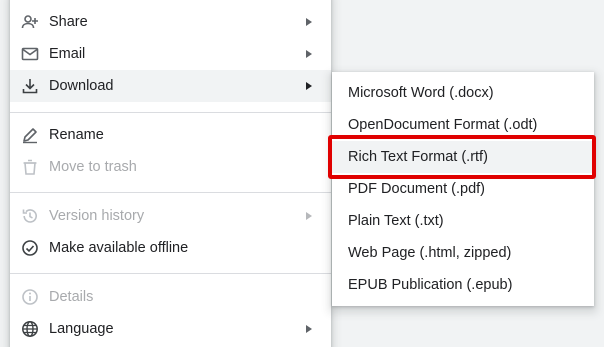 The image size is (604, 347). Describe the element at coordinates (416, 189) in the screenshot. I see `download-option-label: PDF Document (.pdf)` at that location.